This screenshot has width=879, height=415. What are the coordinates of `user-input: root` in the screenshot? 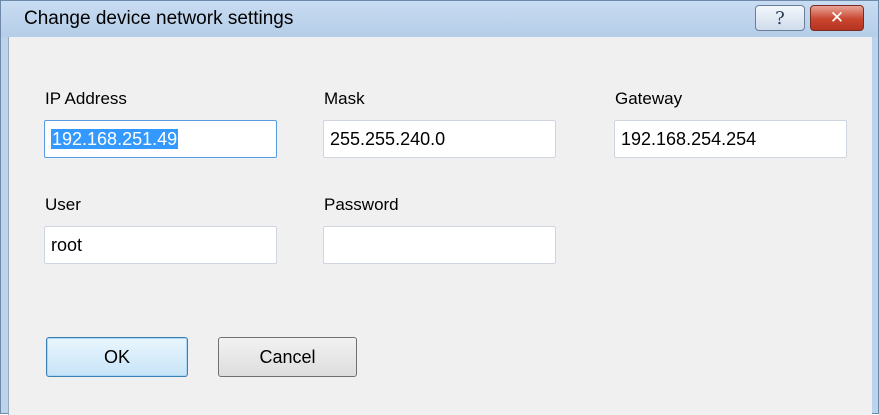 It's located at (160, 245).